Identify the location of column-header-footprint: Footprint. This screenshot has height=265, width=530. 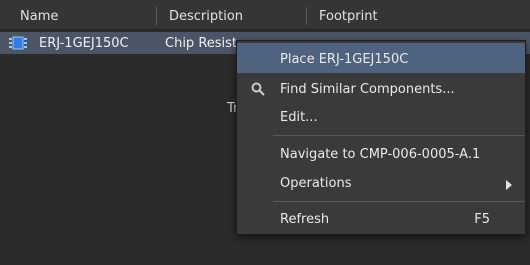
(348, 15).